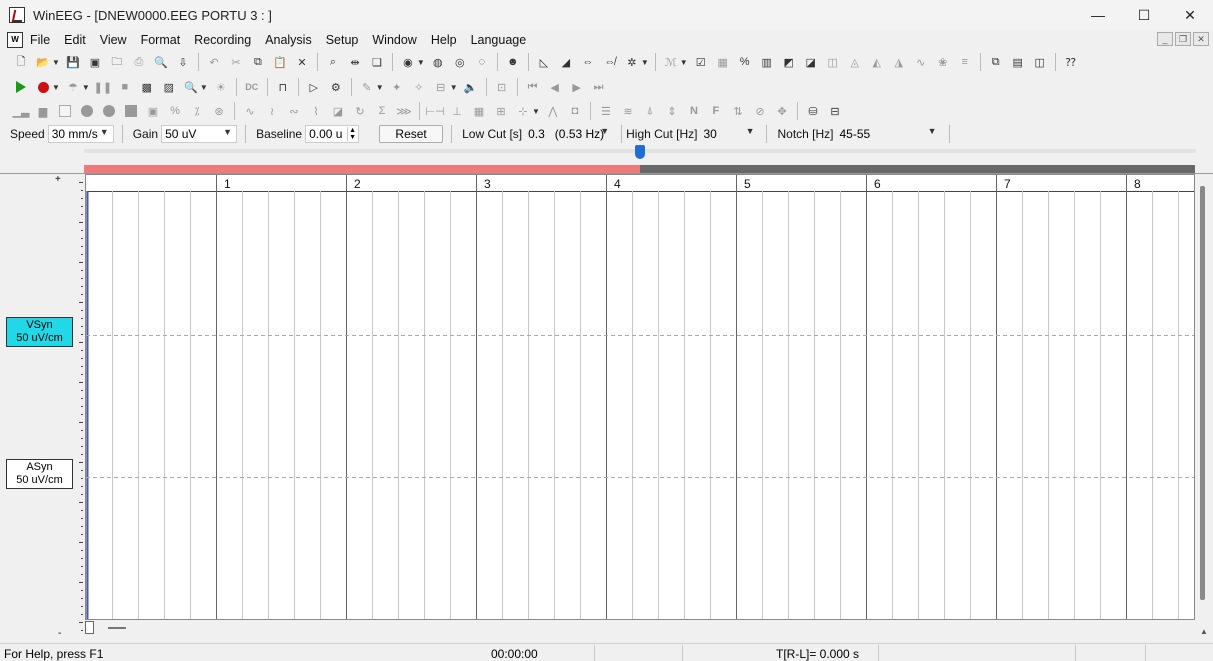  I want to click on expand-icon: ⇎, so click(610, 62).